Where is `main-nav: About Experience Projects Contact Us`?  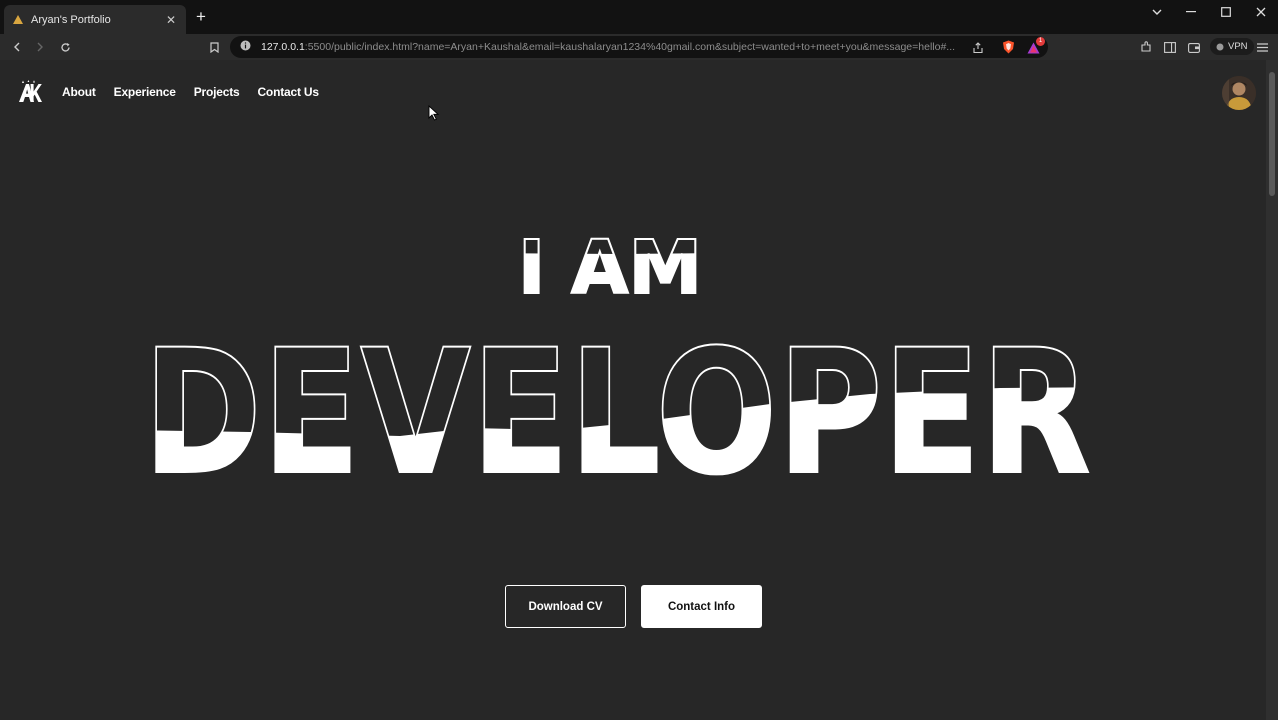
main-nav: About Experience Projects Contact Us is located at coordinates (177, 92).